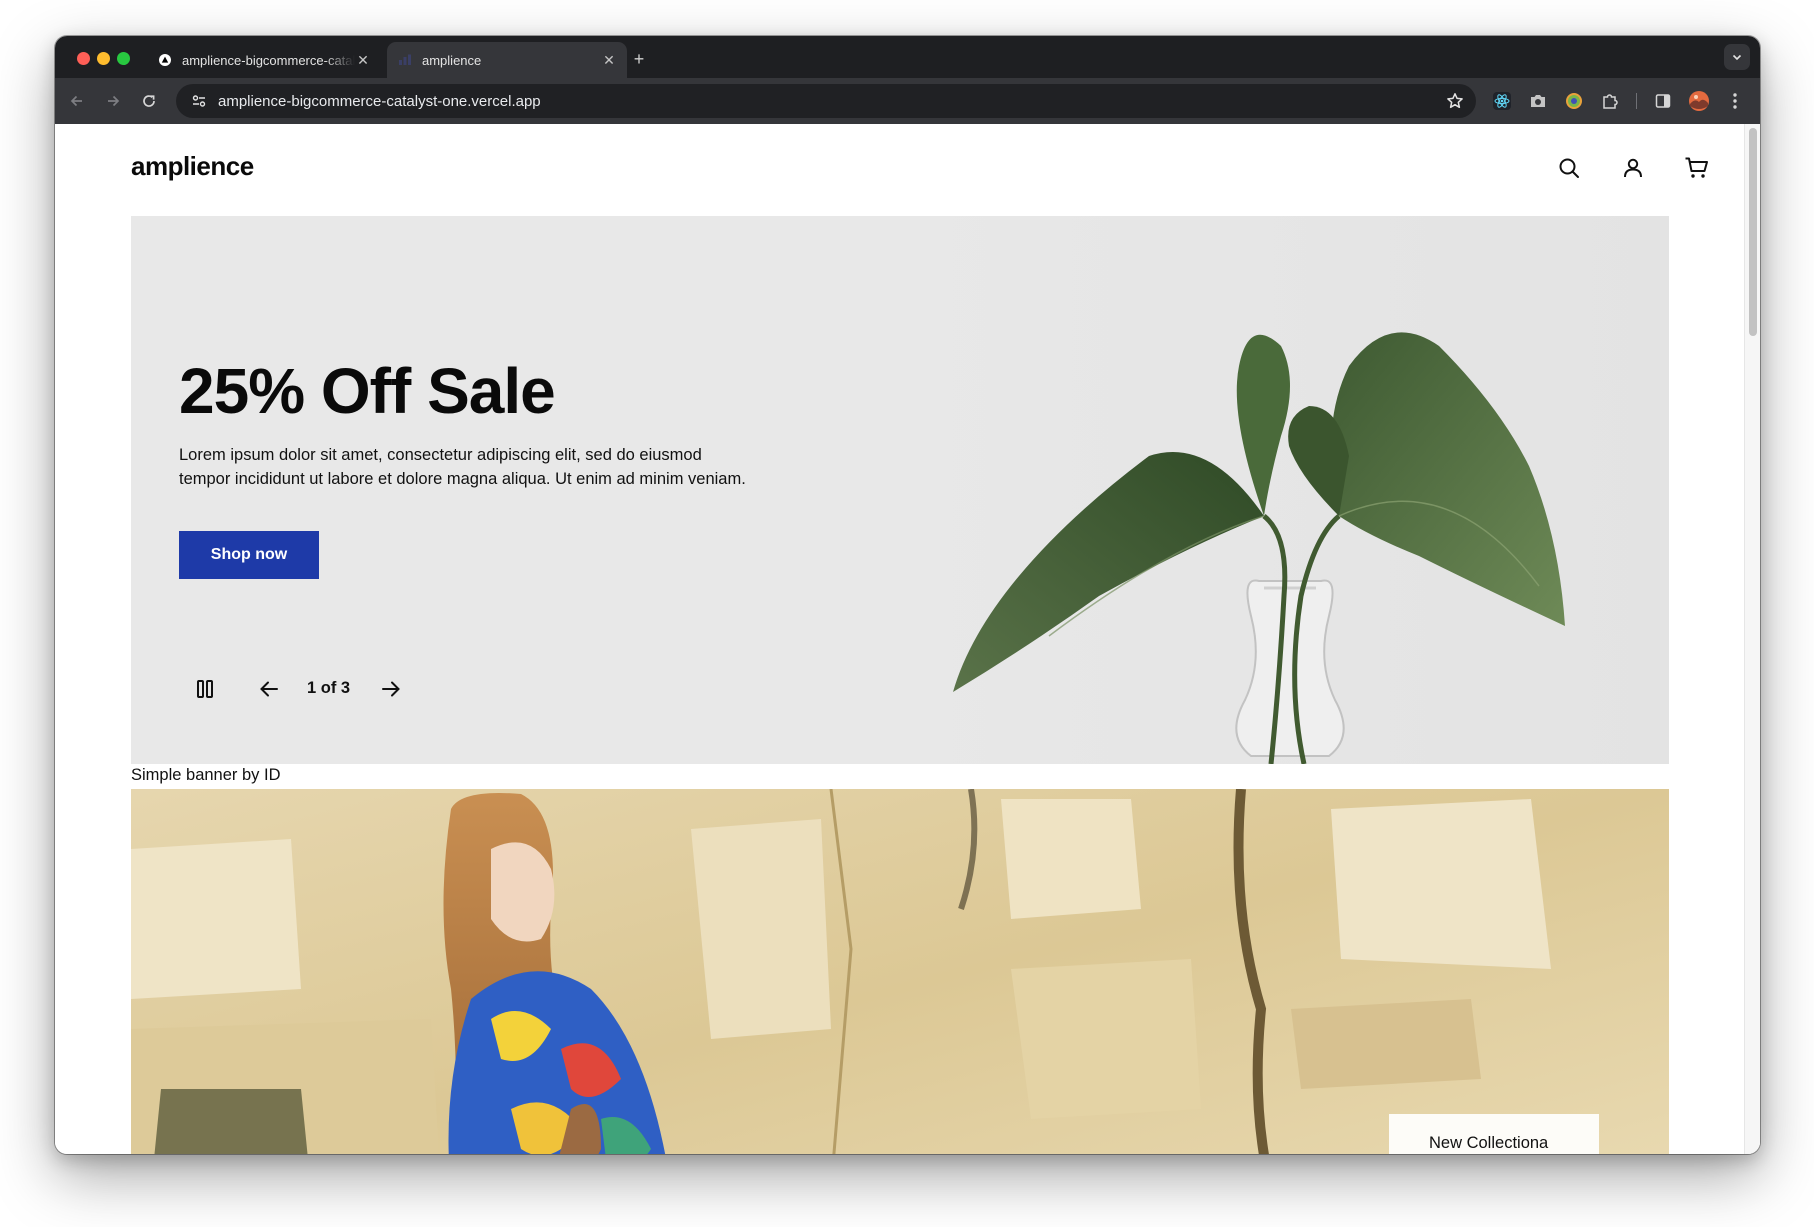 The image size is (1814, 1227). I want to click on minimize-window-button, so click(103, 58).